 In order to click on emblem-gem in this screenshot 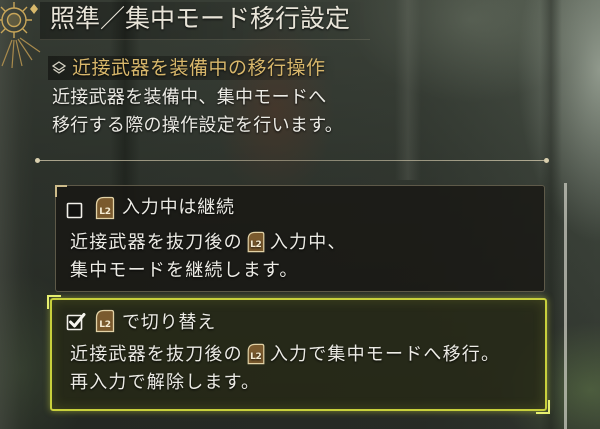, I will do `click(34, 9)`.